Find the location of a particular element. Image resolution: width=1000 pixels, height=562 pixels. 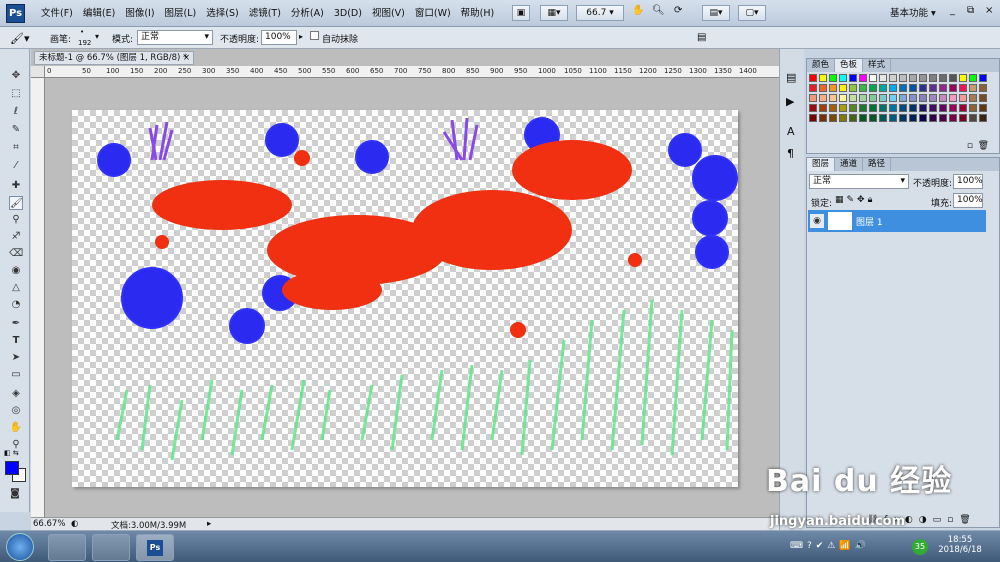

tab-swatches: 色板 is located at coordinates (849, 65).